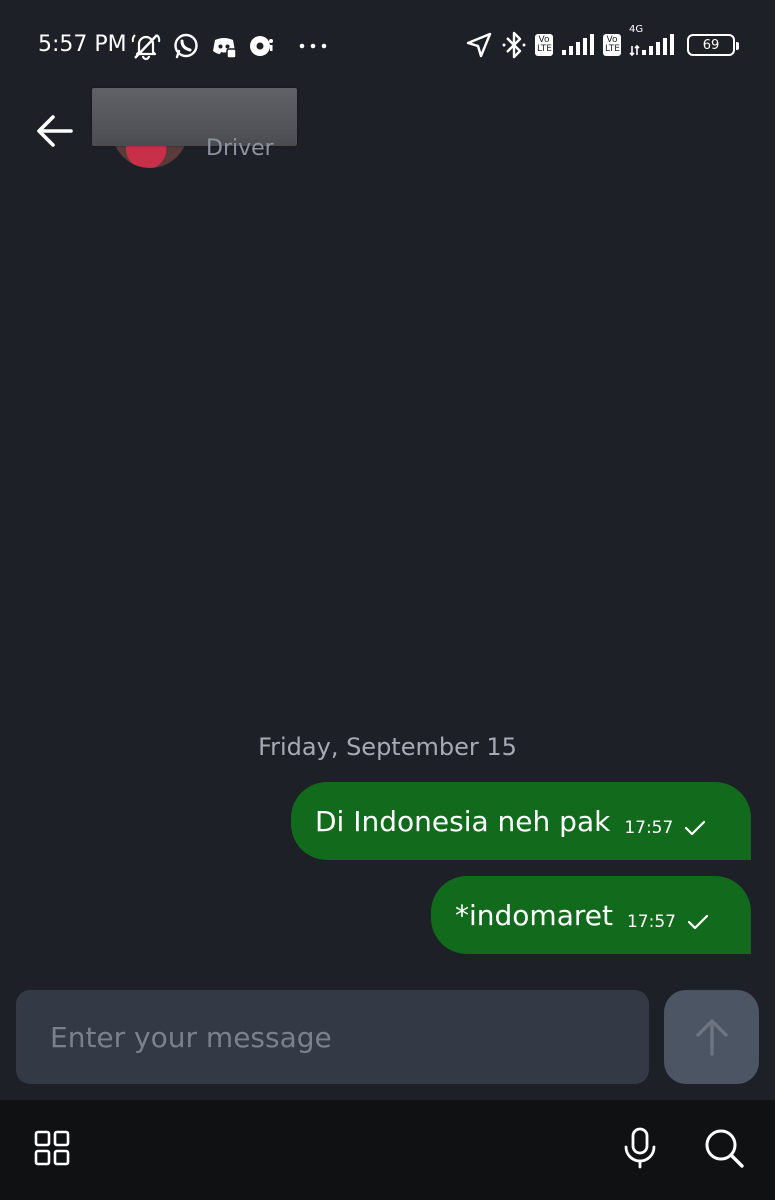  I want to click on search-button, so click(724, 1148).